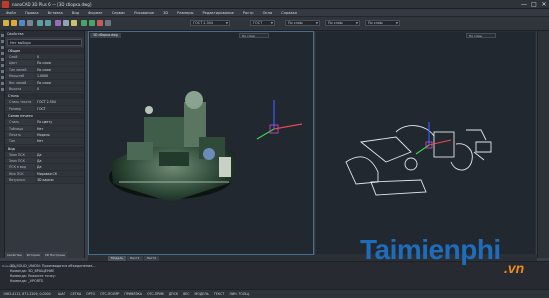 The width and height of the screenshot is (549, 298). Describe the element at coordinates (186, 294) in the screenshot. I see `status-toggle: ВЕС` at that location.